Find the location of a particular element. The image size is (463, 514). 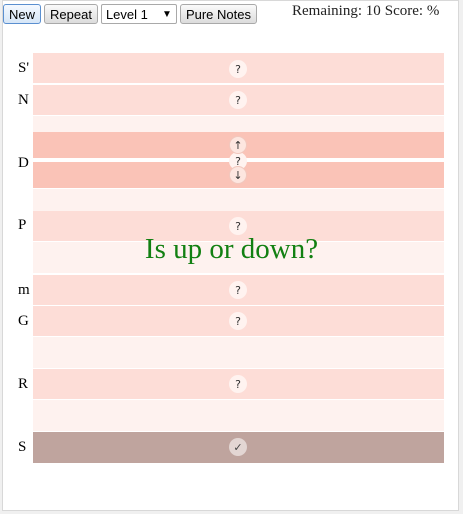

note-label-m: m is located at coordinates (24, 290).